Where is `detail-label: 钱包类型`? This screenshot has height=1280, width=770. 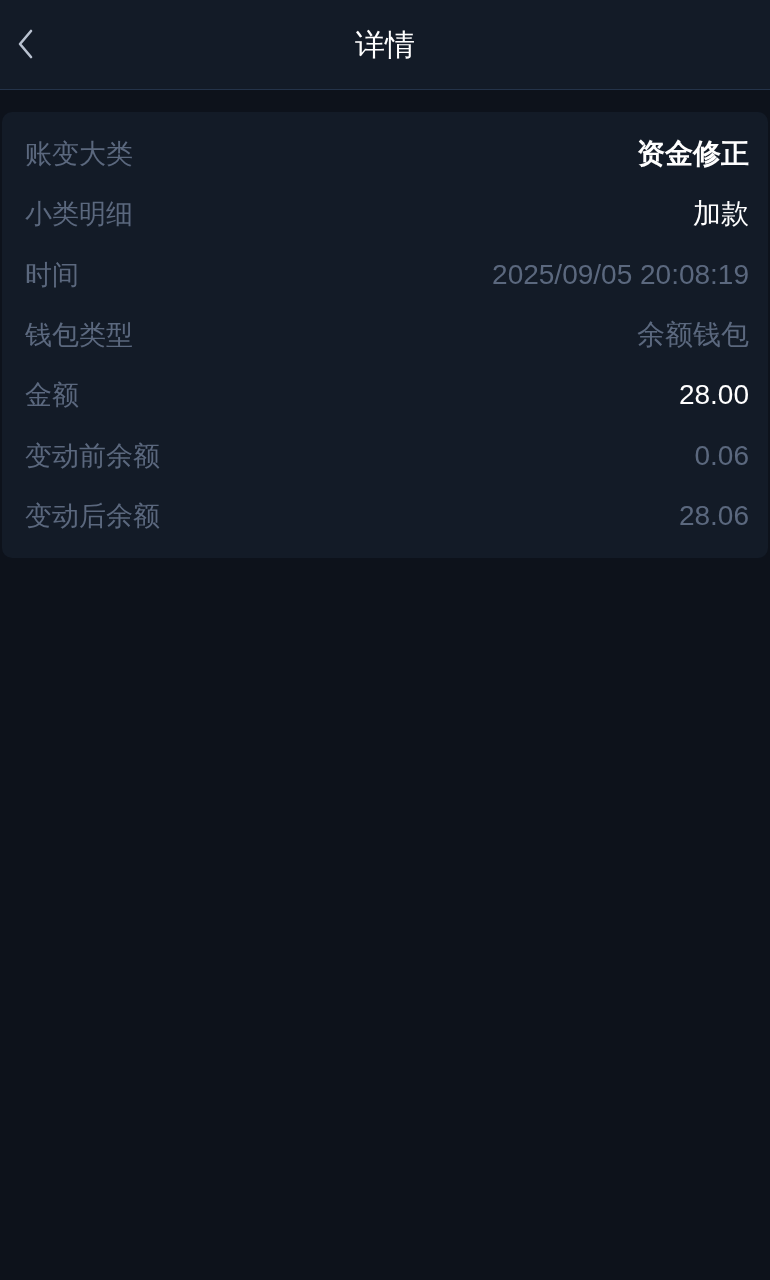
detail-label: 钱包类型 is located at coordinates (79, 335).